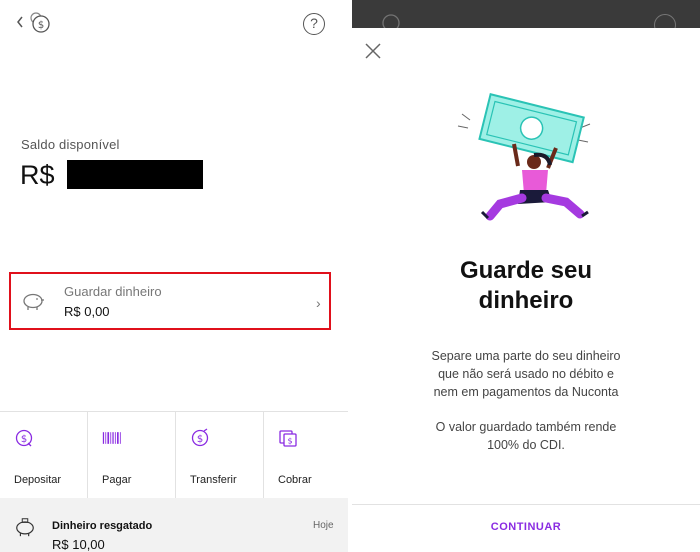 The width and height of the screenshot is (700, 552). I want to click on divider, so click(526, 504).